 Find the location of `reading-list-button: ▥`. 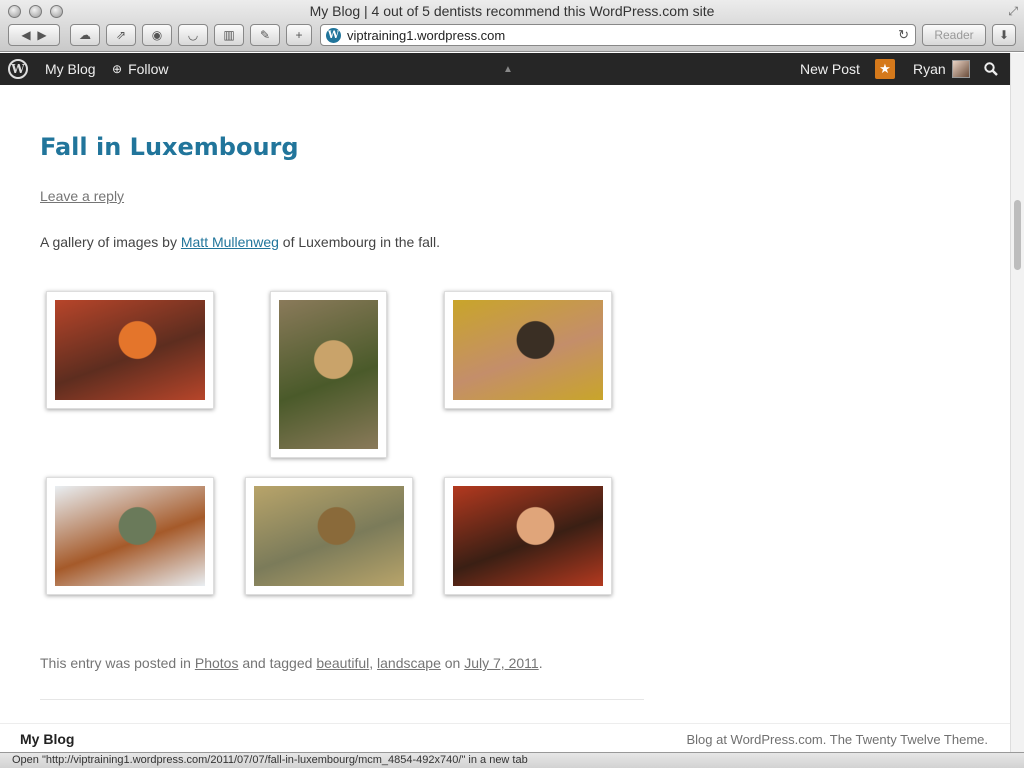

reading-list-button: ▥ is located at coordinates (229, 35).